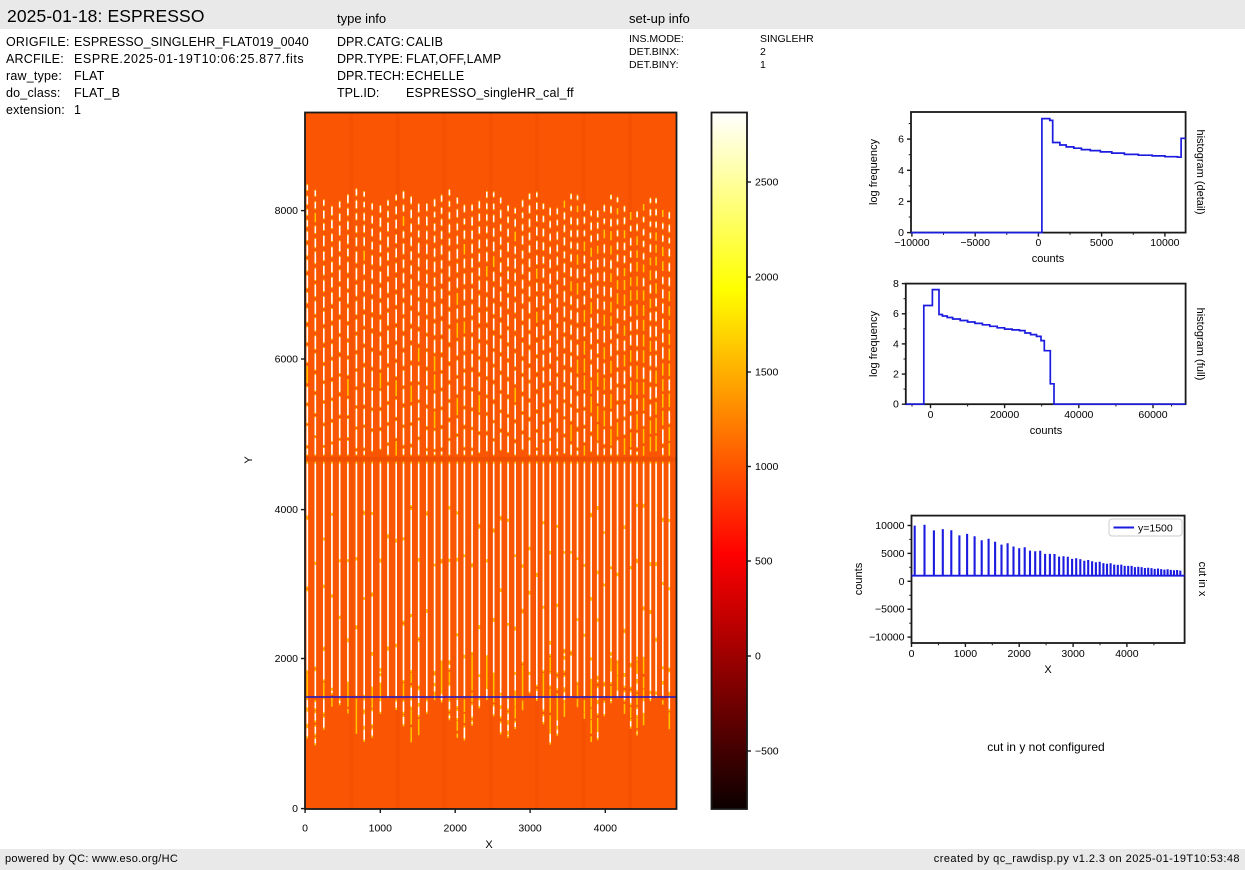  What do you see at coordinates (767, 183) in the screenshot?
I see `svg-text: 2500` at bounding box center [767, 183].